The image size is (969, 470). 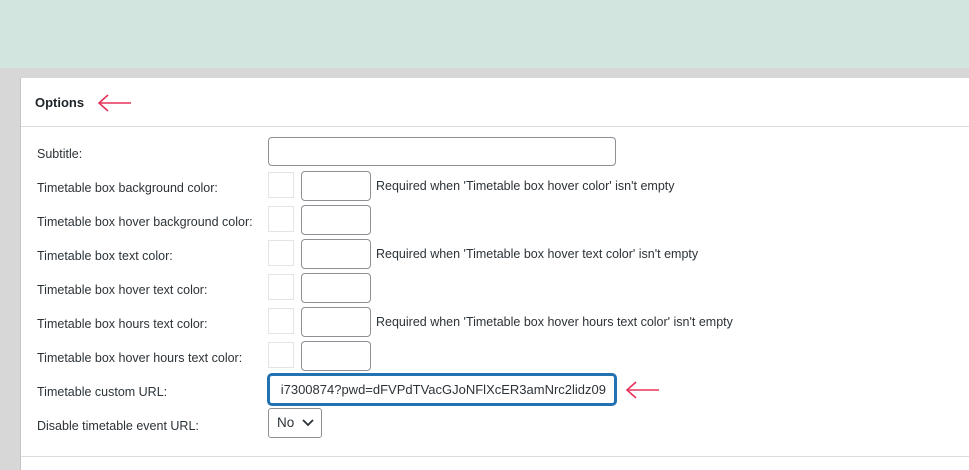 What do you see at coordinates (122, 324) in the screenshot?
I see `box-hours-text-color-label: Timetable box hours text color:` at bounding box center [122, 324].